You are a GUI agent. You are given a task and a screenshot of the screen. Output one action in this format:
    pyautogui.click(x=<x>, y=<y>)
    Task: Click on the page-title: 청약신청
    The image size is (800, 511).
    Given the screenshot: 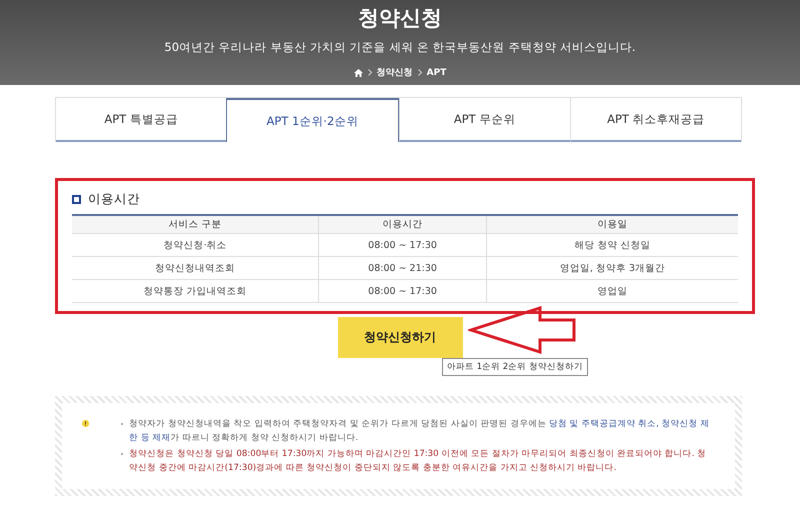 What is the action you would take?
    pyautogui.click(x=400, y=18)
    